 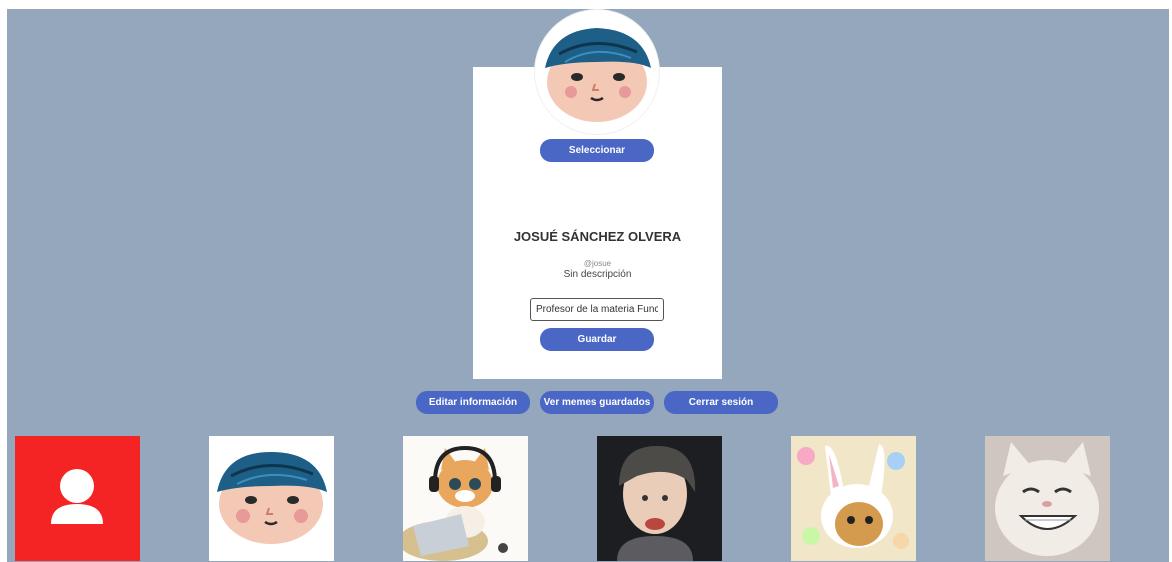 I want to click on user-icon, so click(x=77, y=498).